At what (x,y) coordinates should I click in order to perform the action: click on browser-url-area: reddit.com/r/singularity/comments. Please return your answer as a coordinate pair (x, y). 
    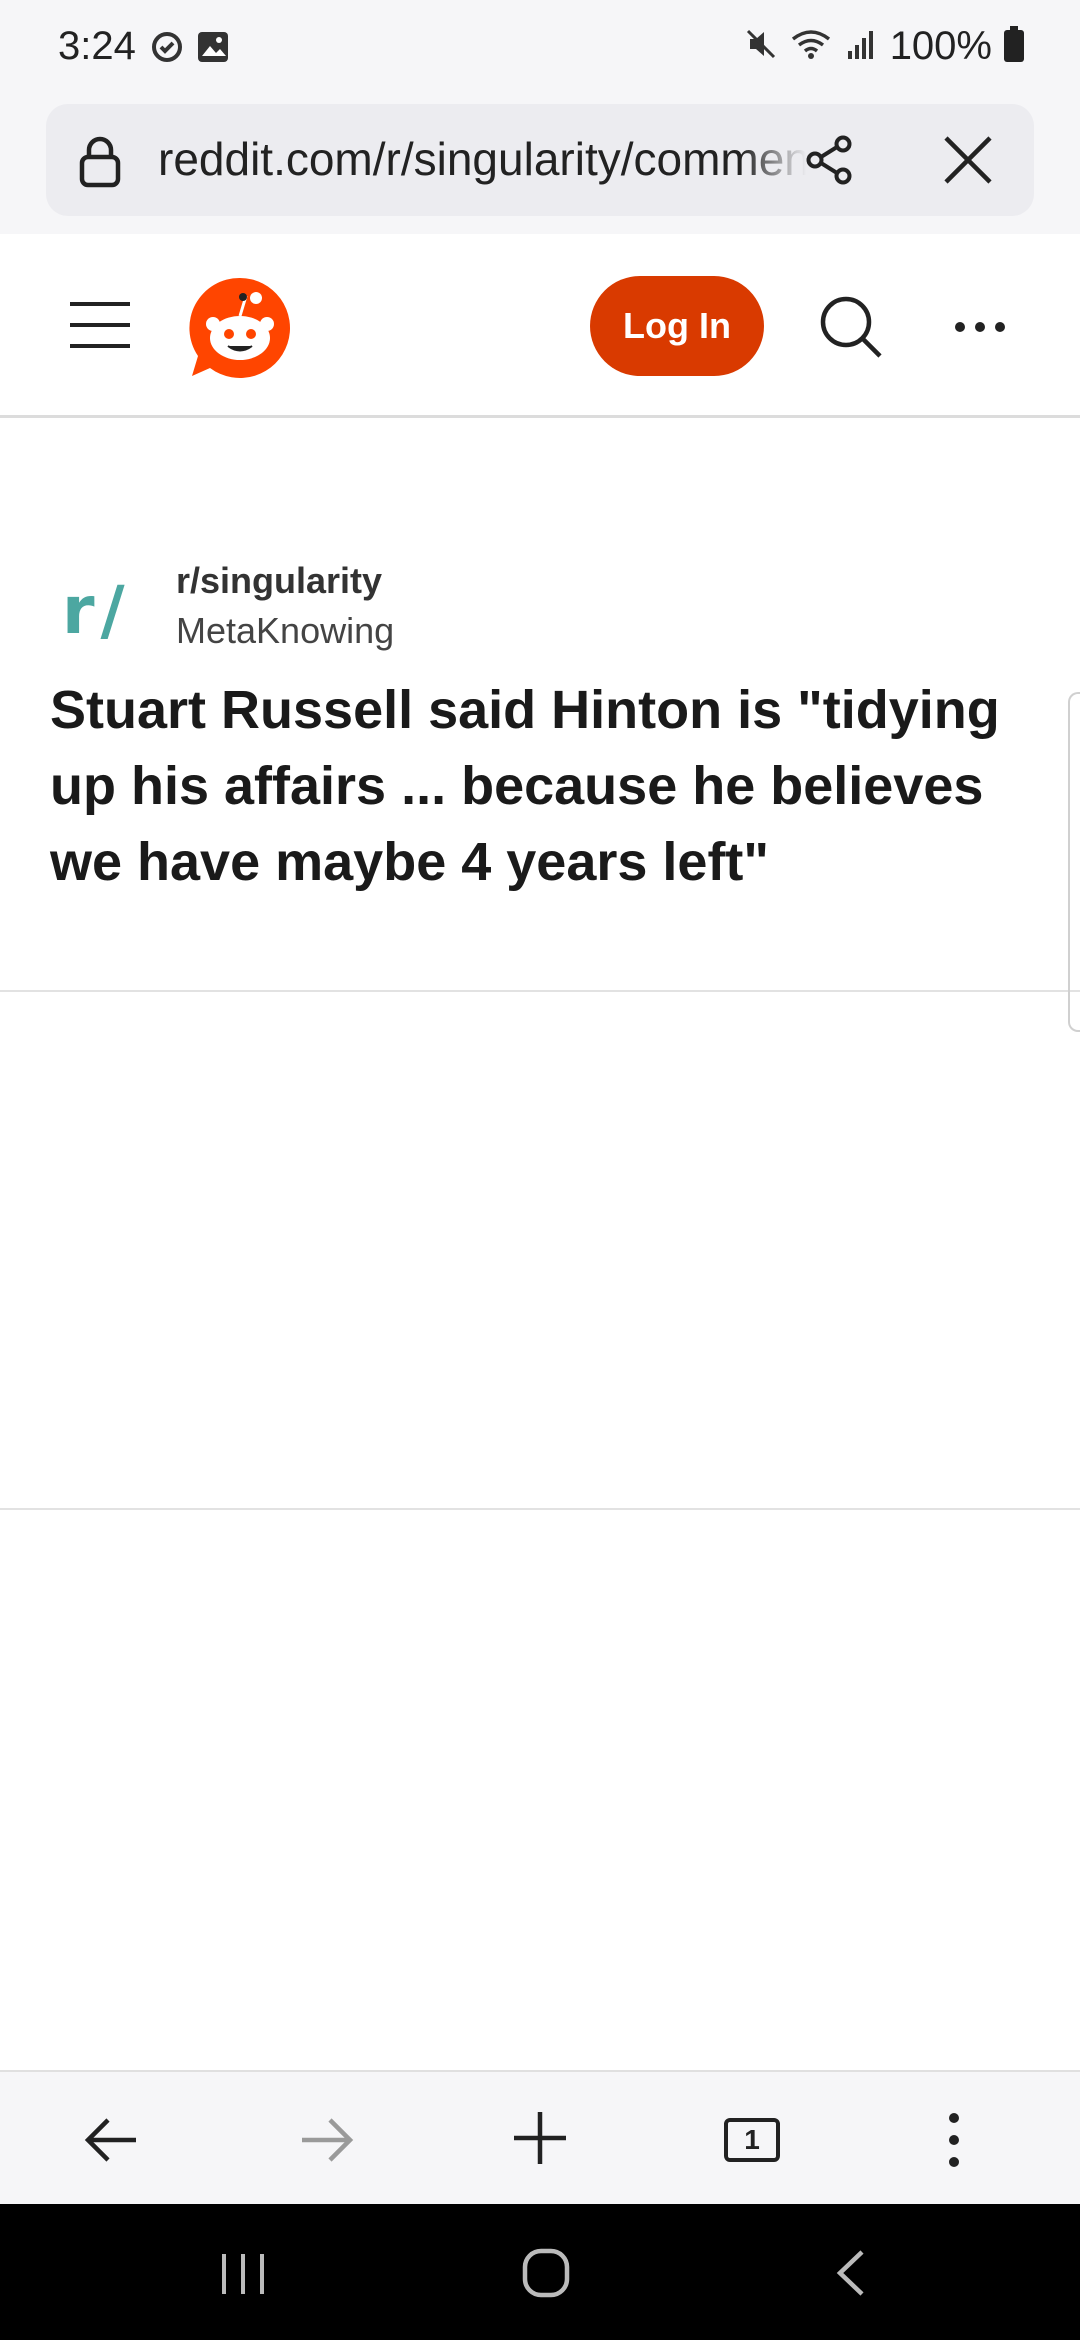
    Looking at the image, I should click on (540, 219).